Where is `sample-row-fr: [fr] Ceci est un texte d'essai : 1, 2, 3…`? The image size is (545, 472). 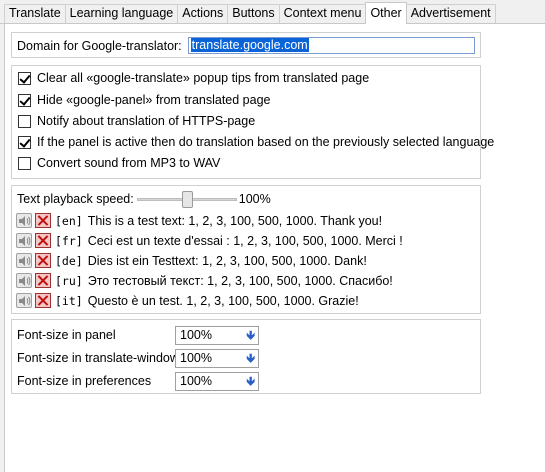
sample-row-fr: [fr] Ceci est un texte d'essai : 1, 2, 3… is located at coordinates (209, 240).